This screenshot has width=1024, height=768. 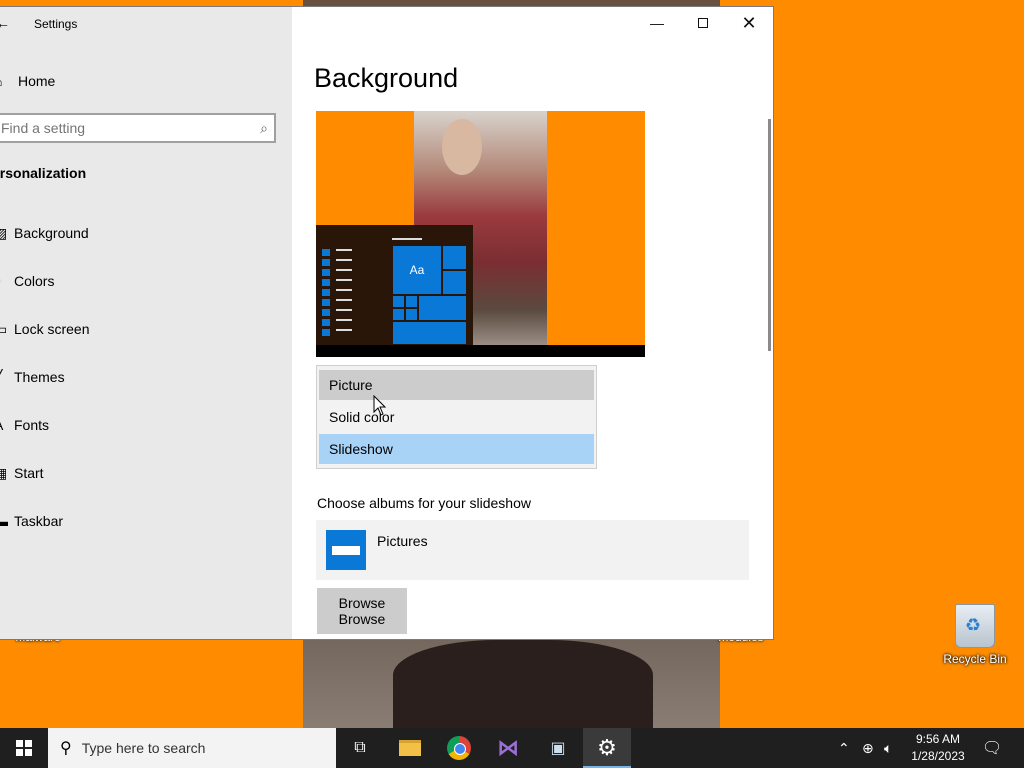 I want to click on sidebar-item-label: Taskbar, so click(x=39, y=521).